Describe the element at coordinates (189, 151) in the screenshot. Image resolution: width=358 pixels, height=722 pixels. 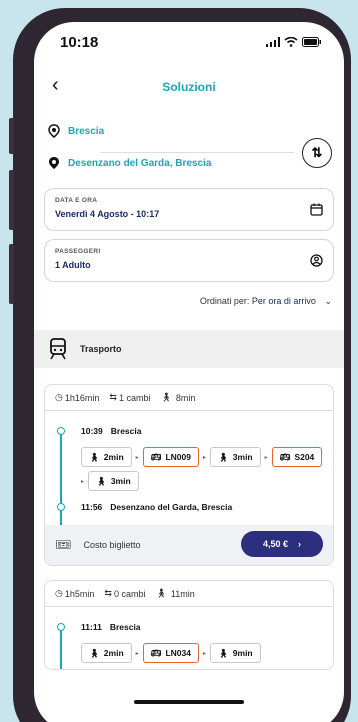
I see `route-selector: Brescia Desenzano del Garda, Brescia ⇅` at that location.